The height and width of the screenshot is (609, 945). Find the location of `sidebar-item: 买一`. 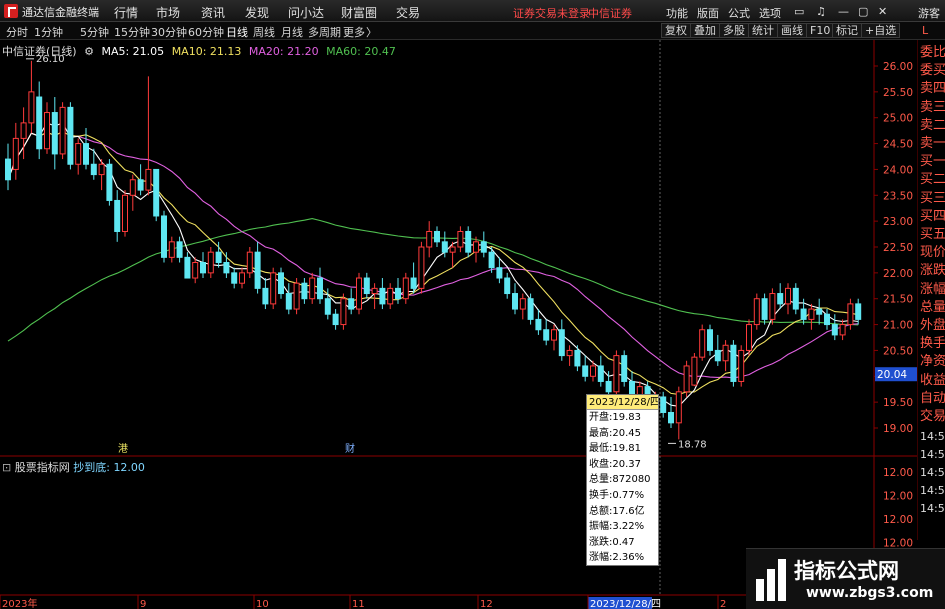

sidebar-item: 买一 is located at coordinates (932, 161).